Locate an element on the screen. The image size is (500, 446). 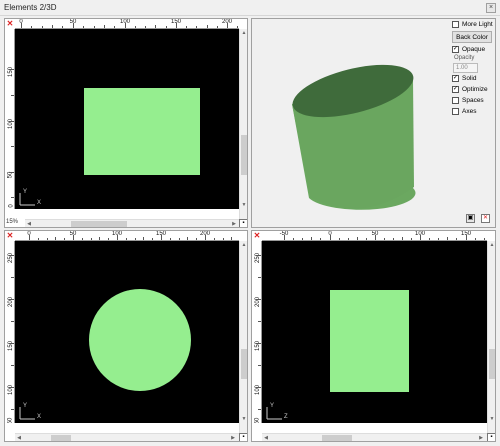
axes-checkbox: Axes is located at coordinates (464, 111).